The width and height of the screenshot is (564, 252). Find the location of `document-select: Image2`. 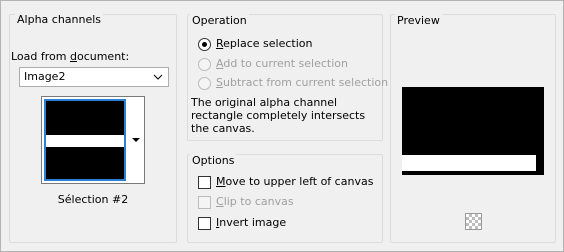

document-select: Image2 is located at coordinates (94, 77).